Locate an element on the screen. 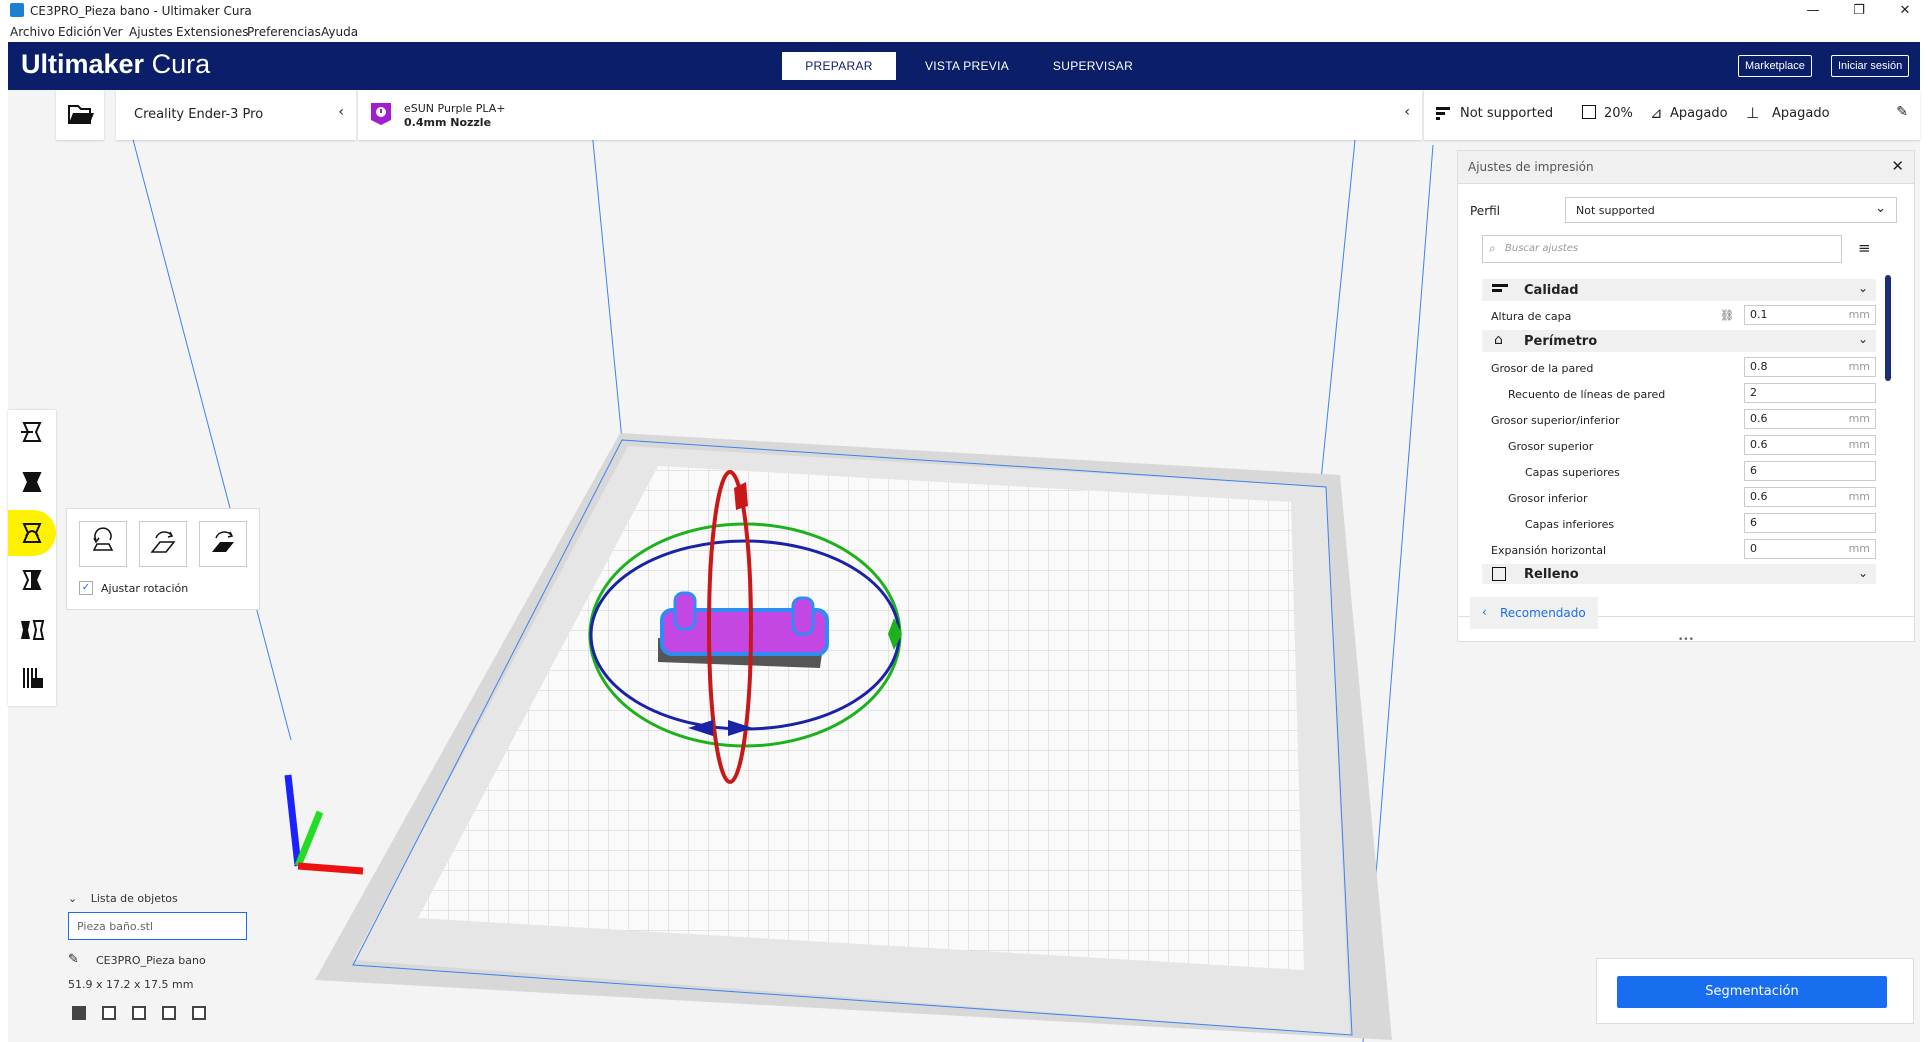 Image resolution: width=1928 pixels, height=1042 pixels. maximize-button: ❐ is located at coordinates (1859, 11).